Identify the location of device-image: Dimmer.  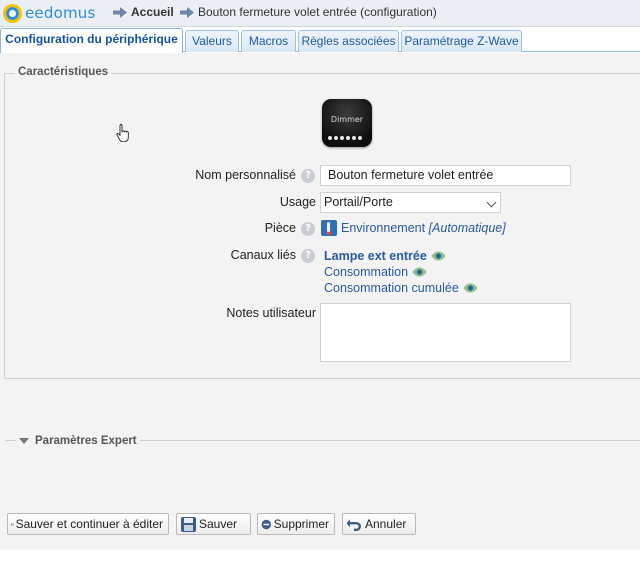
(347, 123).